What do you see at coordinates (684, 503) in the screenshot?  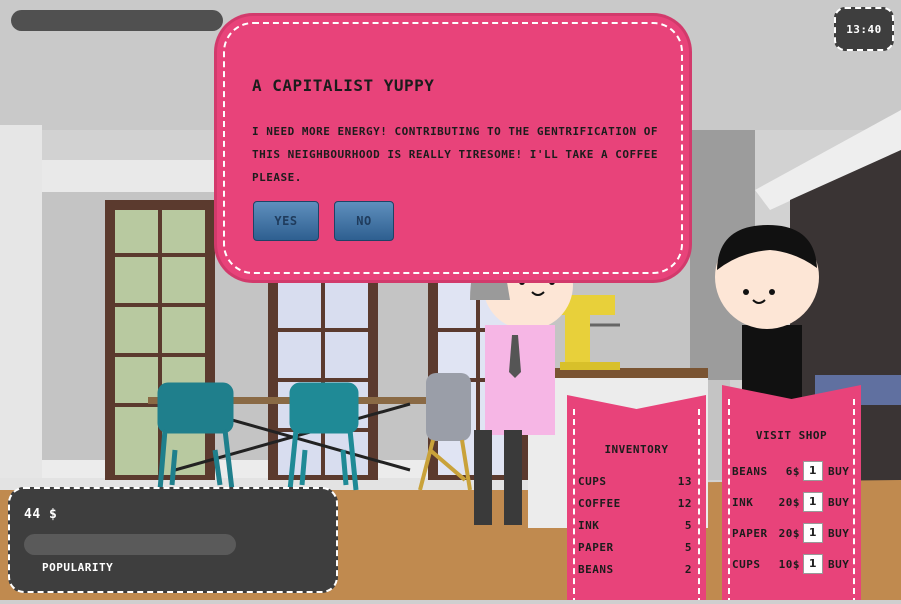 I see `inventory-item-count: 12` at bounding box center [684, 503].